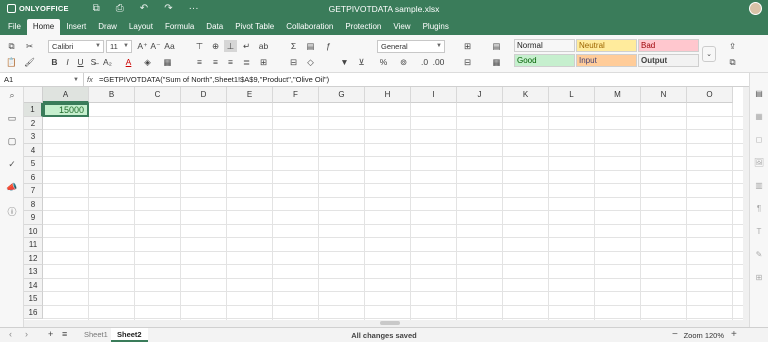 This screenshot has width=768, height=342. Describe the element at coordinates (401, 27) in the screenshot. I see `tab-view: View` at that location.